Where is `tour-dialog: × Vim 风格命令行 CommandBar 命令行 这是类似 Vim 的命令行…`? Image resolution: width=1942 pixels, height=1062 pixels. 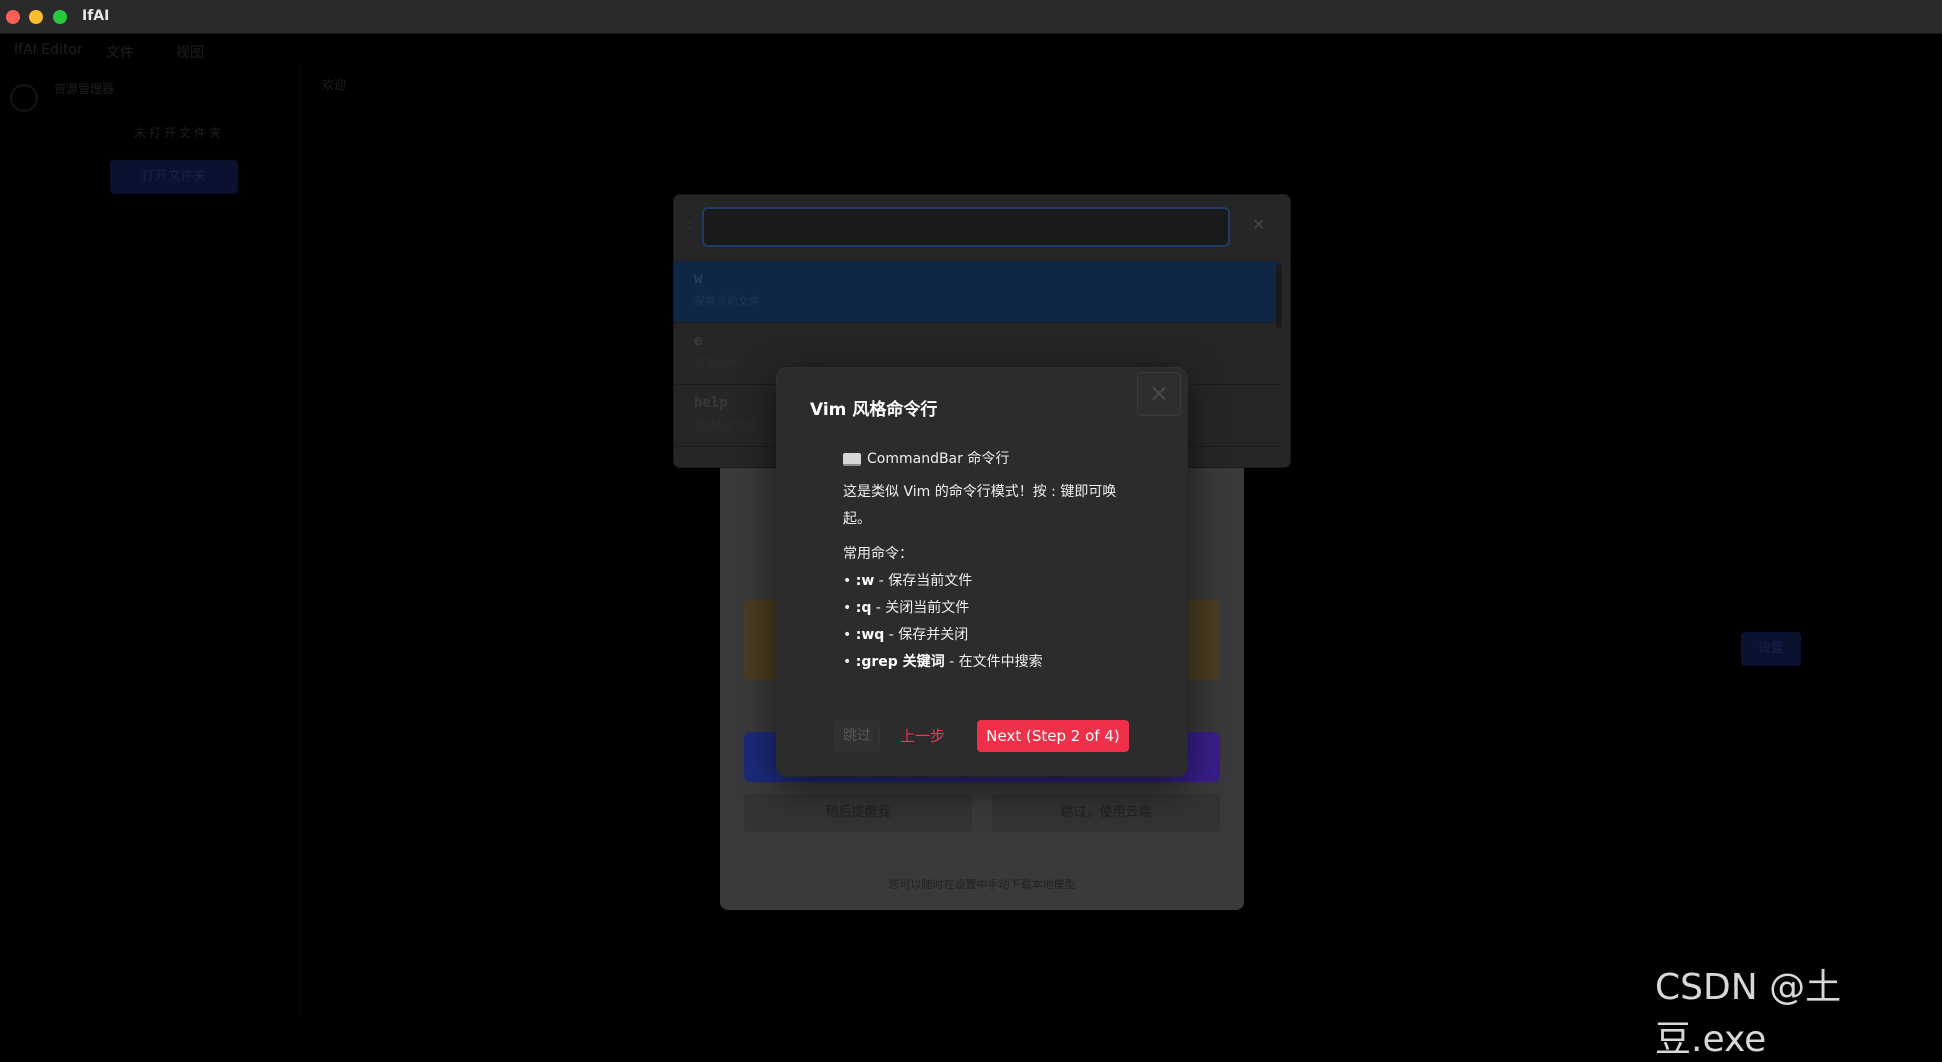
tour-dialog: × Vim 风格命令行 CommandBar 命令行 这是类似 Vim 的命令行… is located at coordinates (982, 572).